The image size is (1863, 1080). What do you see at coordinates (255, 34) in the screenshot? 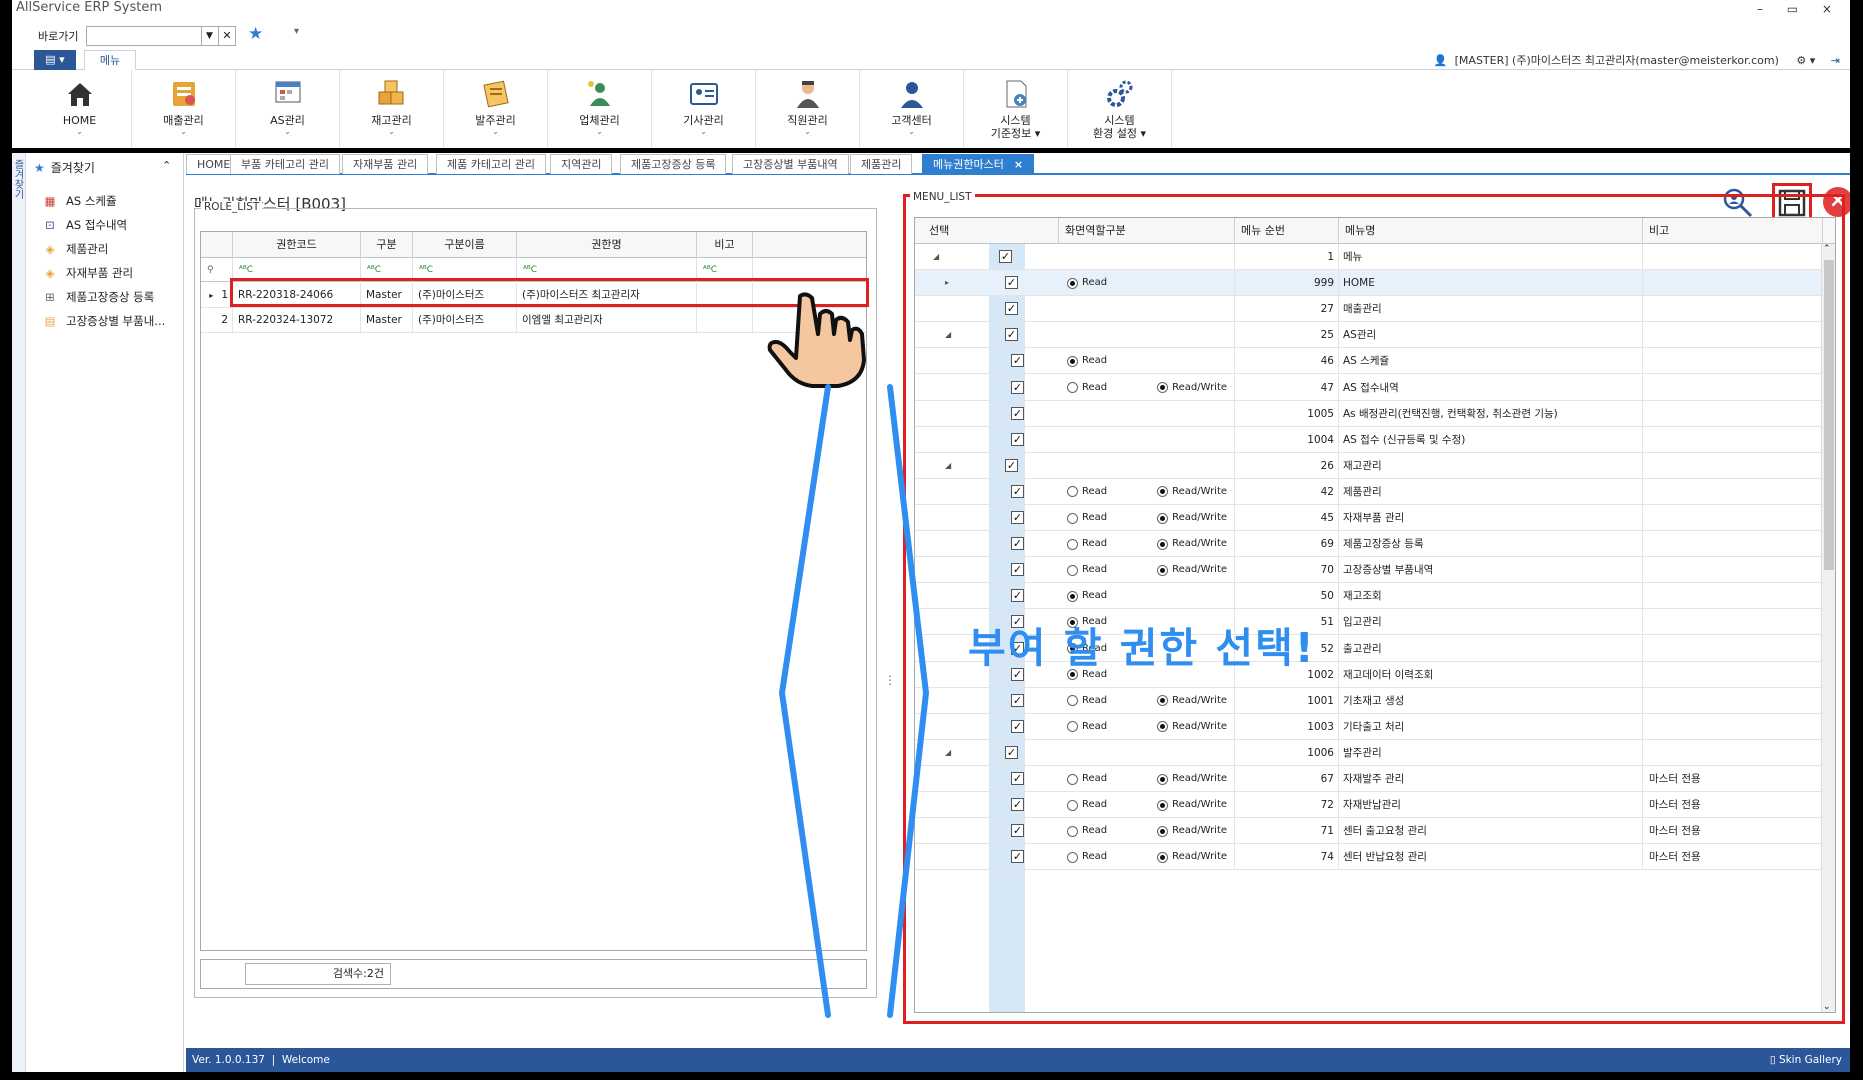
I see `star-icon: ★` at bounding box center [255, 34].